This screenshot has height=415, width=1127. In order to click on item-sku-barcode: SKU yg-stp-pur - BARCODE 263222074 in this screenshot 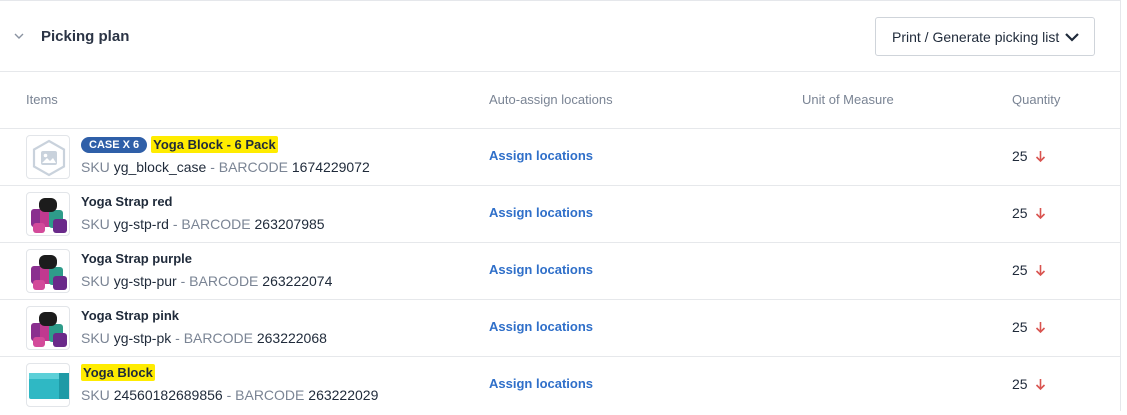, I will do `click(207, 281)`.